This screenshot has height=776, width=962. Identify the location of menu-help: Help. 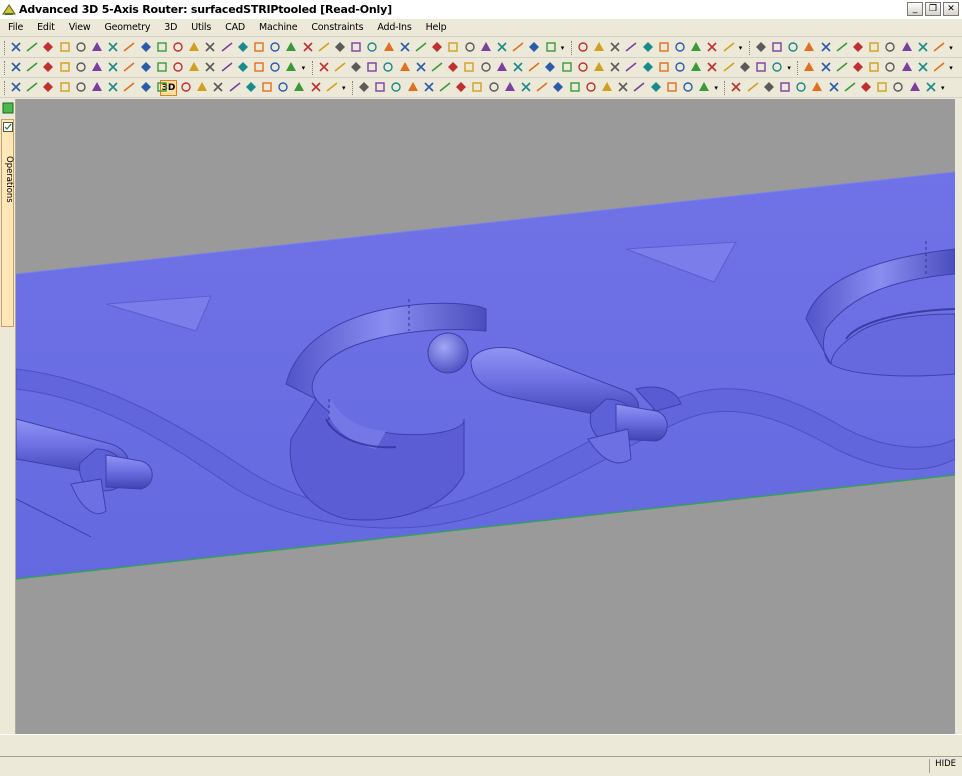
(436, 27).